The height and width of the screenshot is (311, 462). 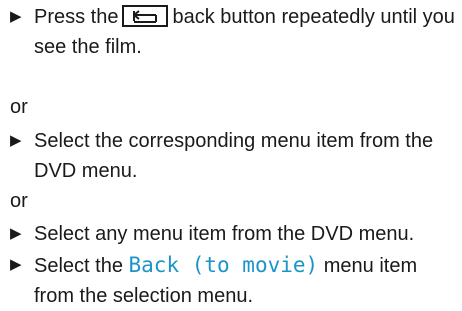 I want to click on menu-item-highlight: Back (to movie), so click(x=223, y=265).